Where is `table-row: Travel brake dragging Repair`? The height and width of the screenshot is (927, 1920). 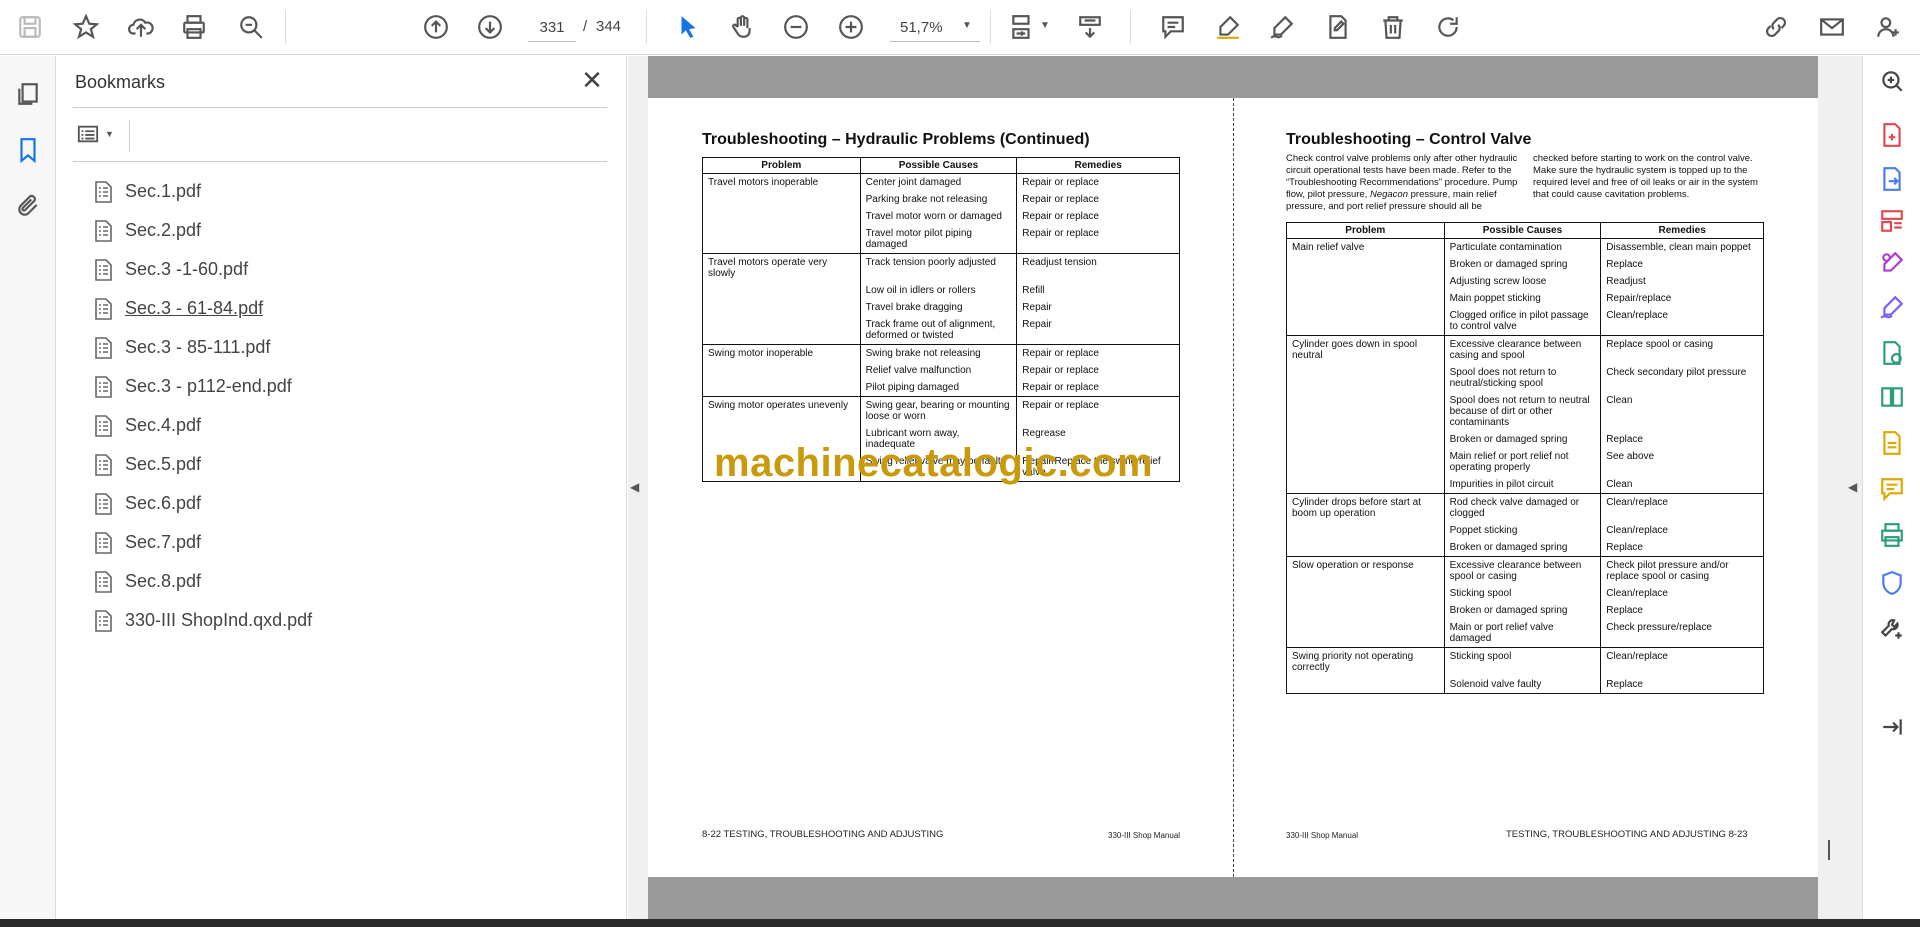 table-row: Travel brake dragging Repair is located at coordinates (941, 307).